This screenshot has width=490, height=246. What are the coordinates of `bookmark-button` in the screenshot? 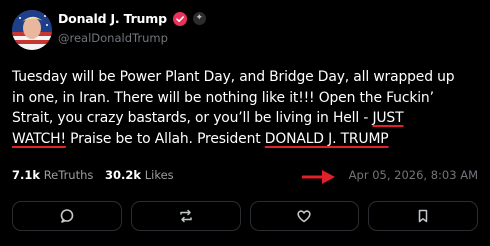 It's located at (423, 216).